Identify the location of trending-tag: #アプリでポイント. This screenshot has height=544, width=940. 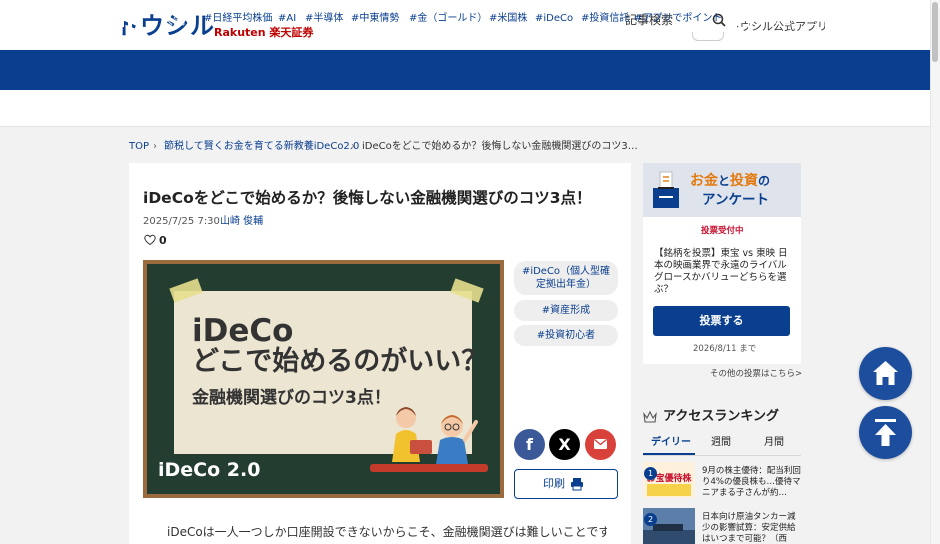
(678, 19).